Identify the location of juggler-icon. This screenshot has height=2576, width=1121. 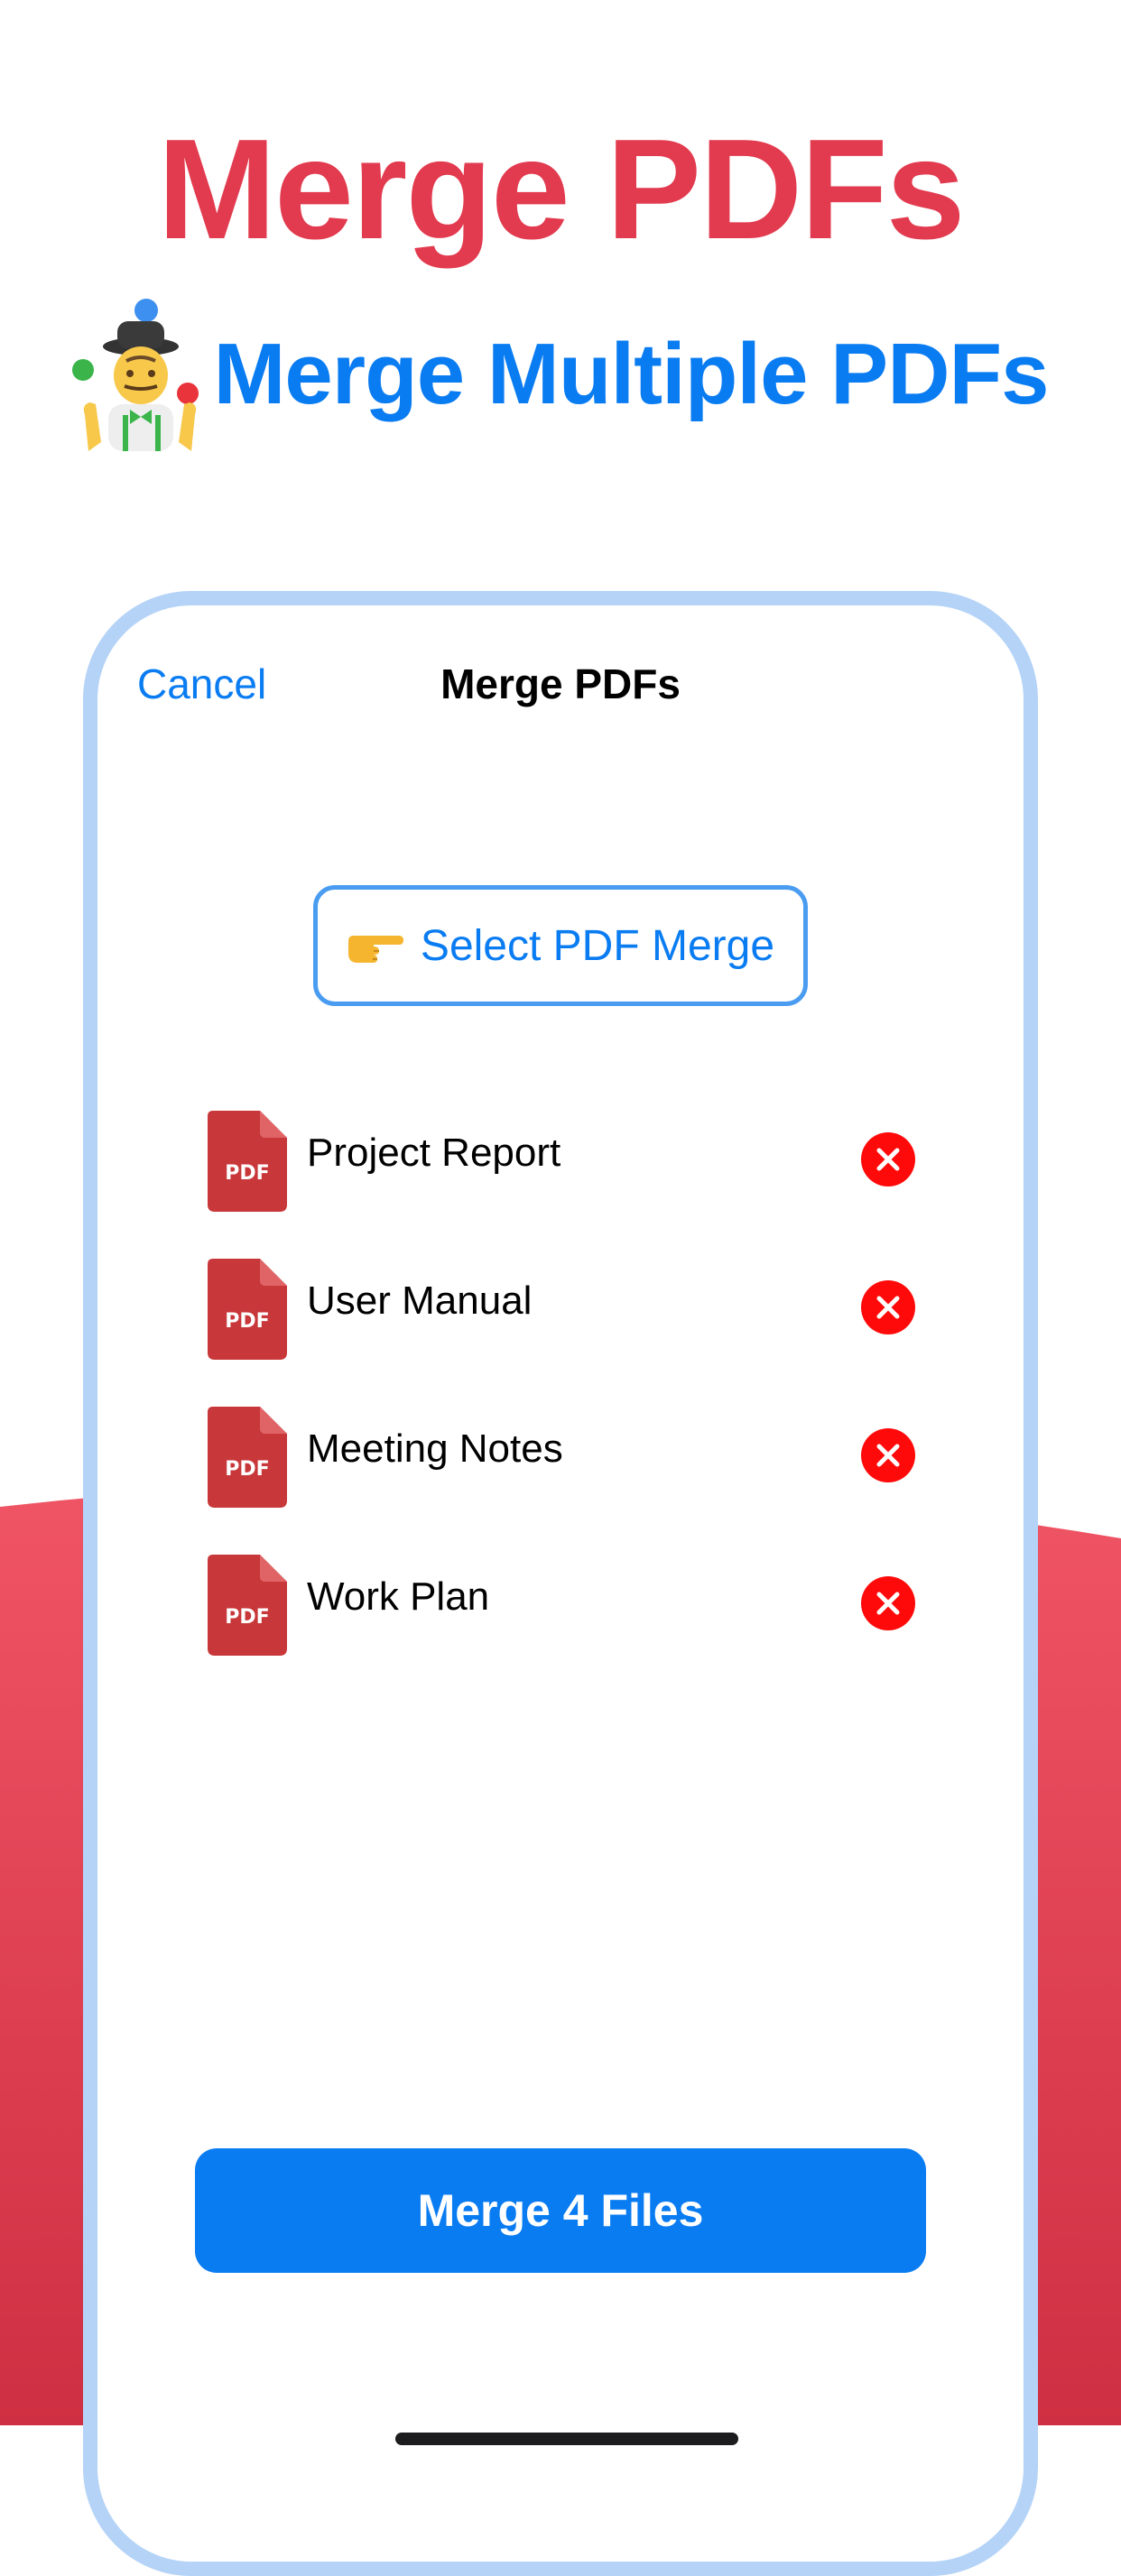
(135, 375).